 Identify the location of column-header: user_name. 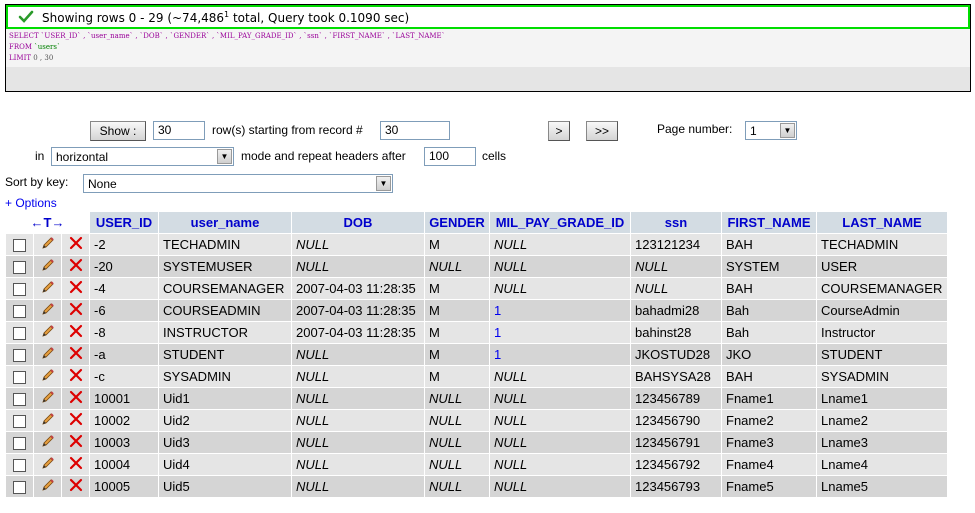
(225, 222).